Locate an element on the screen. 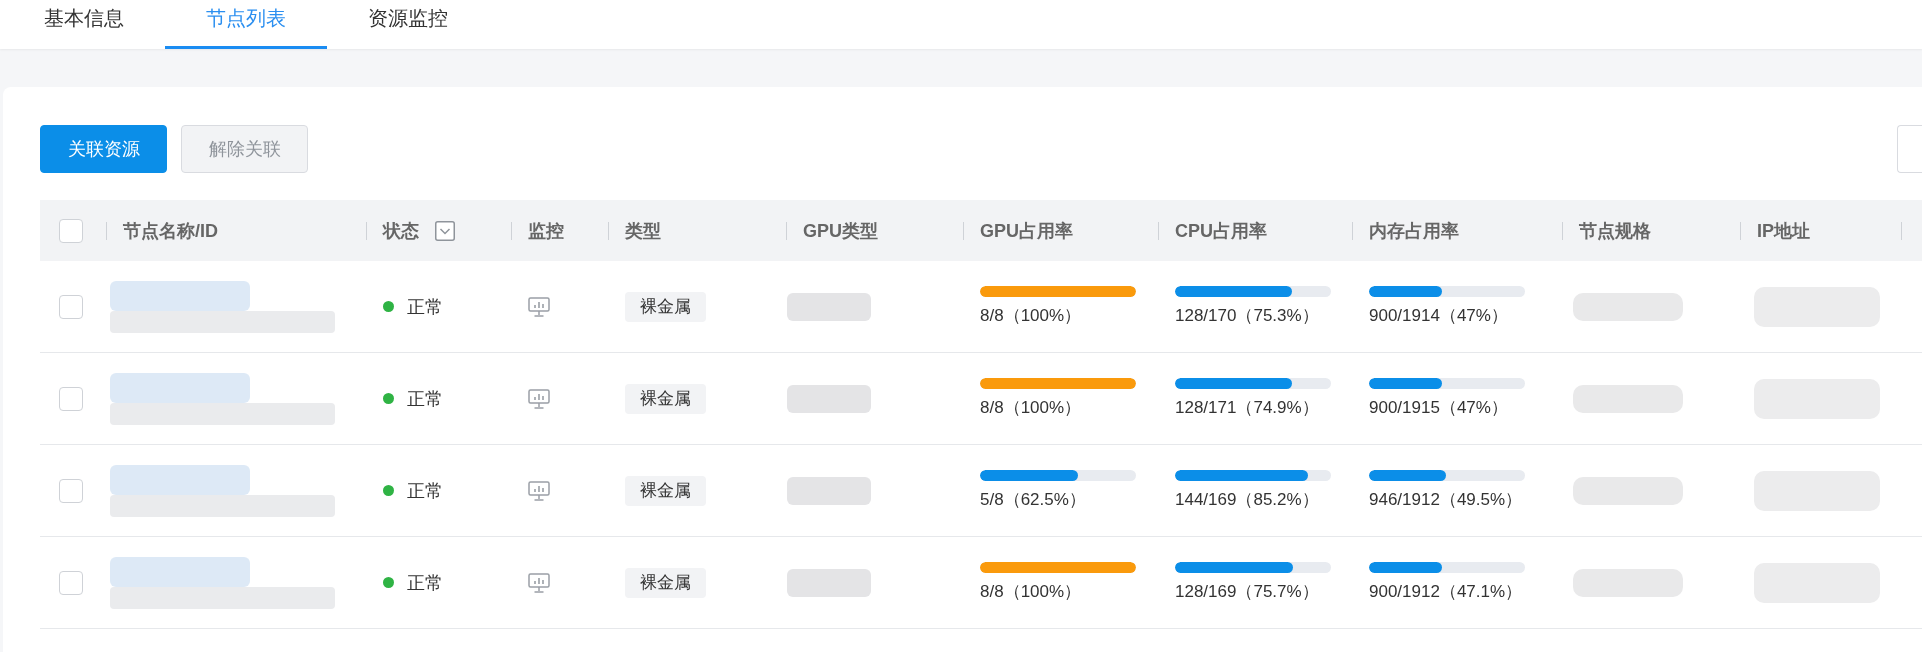 The height and width of the screenshot is (652, 1922). column-header: GPU类型 is located at coordinates (840, 231).